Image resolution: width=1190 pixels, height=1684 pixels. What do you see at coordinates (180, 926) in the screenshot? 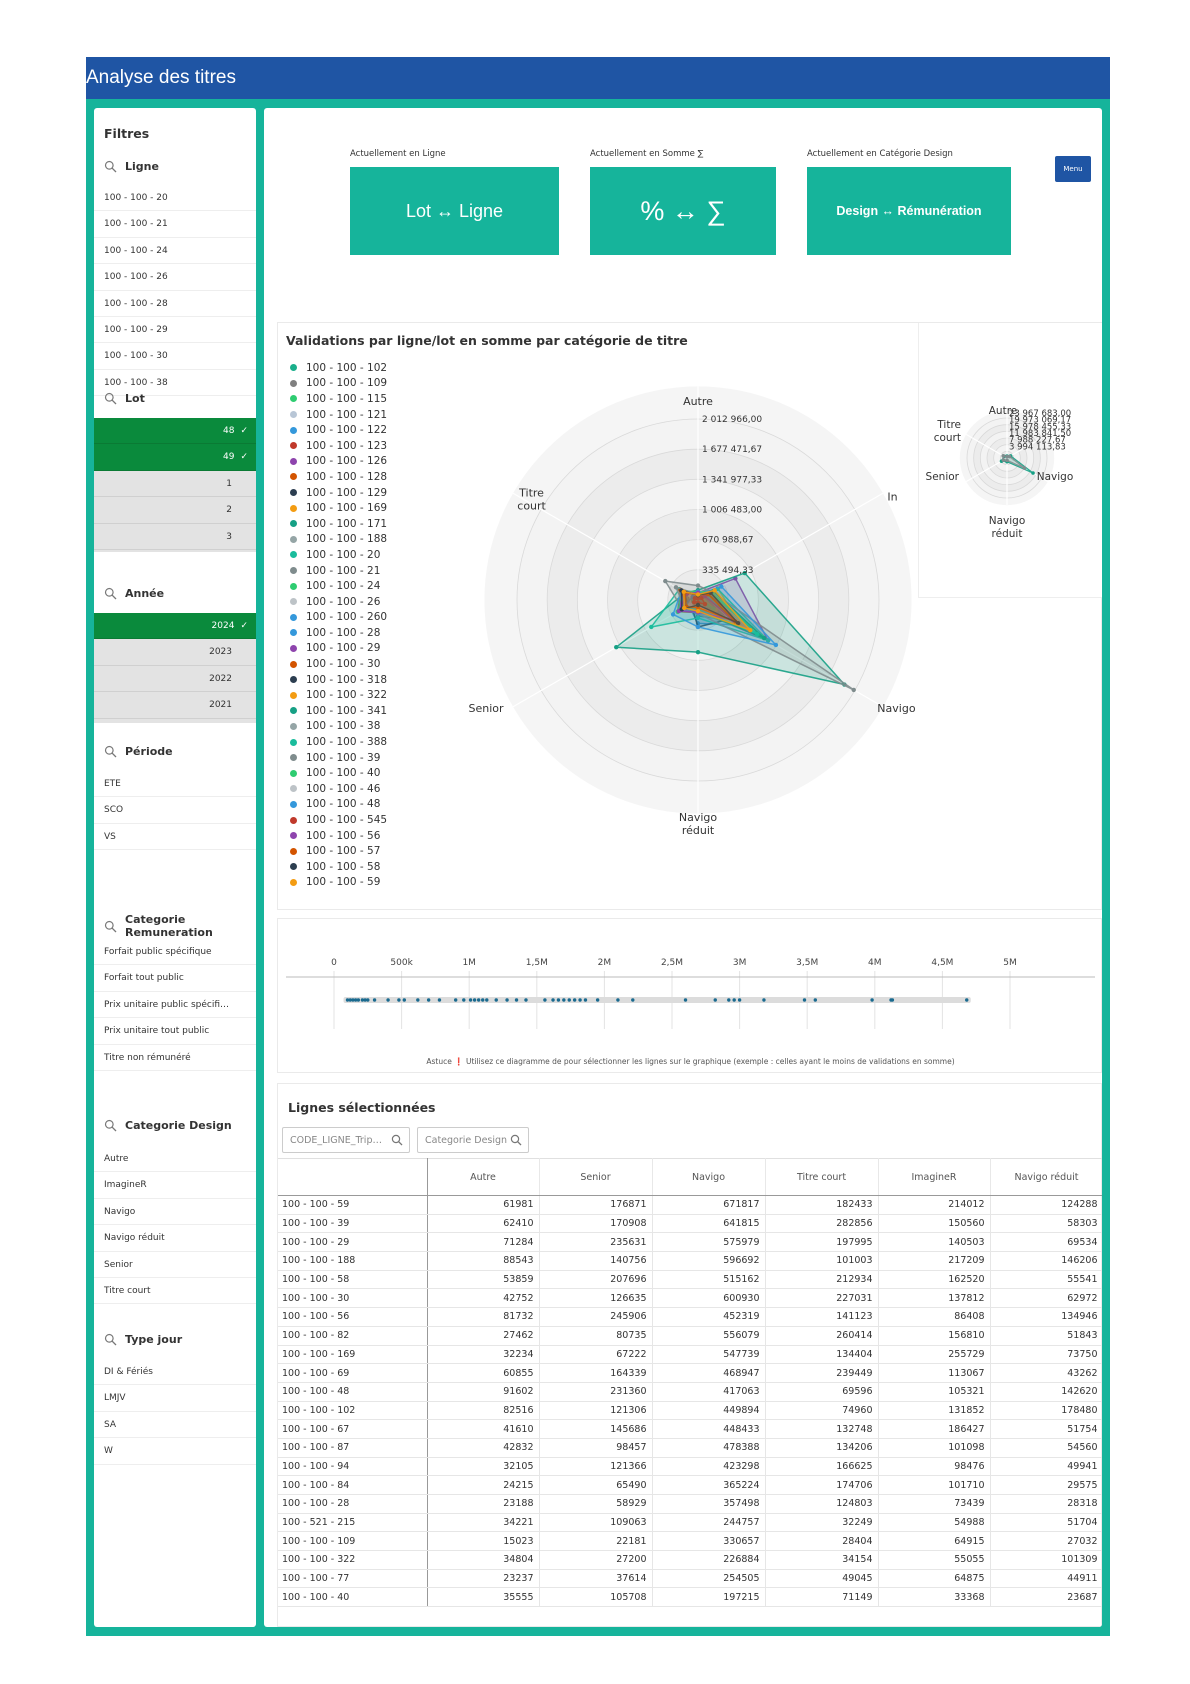
I see `filter-categorie-remuneration-header: Categorie Remuneration` at bounding box center [180, 926].